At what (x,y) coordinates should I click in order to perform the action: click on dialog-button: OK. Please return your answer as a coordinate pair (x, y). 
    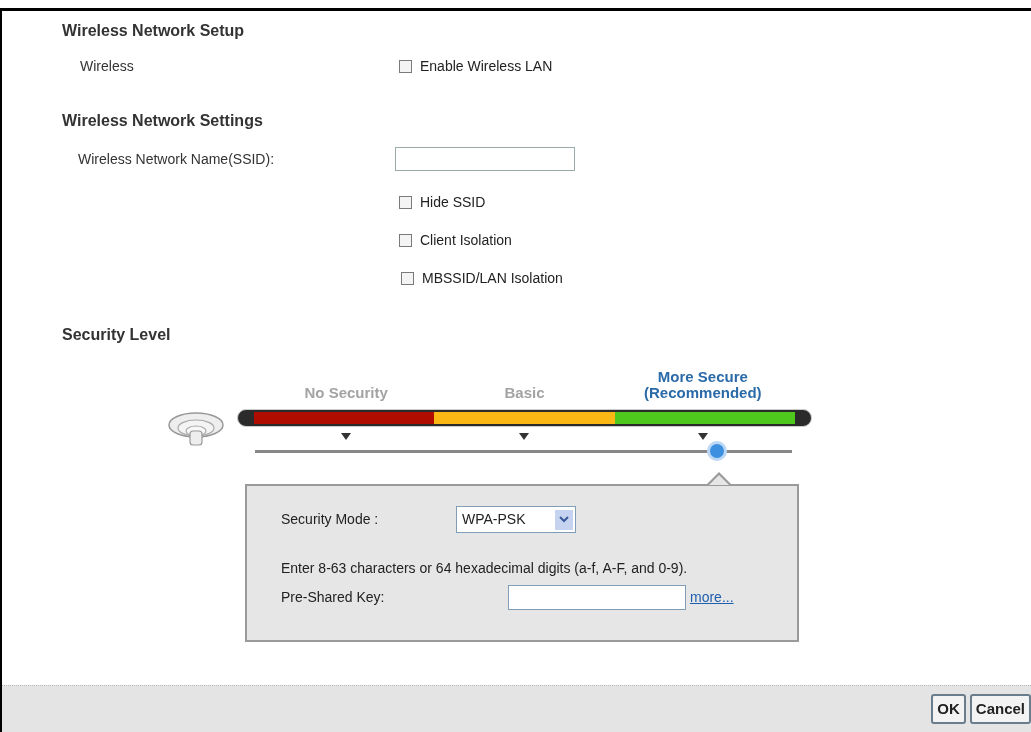
    Looking at the image, I should click on (948, 709).